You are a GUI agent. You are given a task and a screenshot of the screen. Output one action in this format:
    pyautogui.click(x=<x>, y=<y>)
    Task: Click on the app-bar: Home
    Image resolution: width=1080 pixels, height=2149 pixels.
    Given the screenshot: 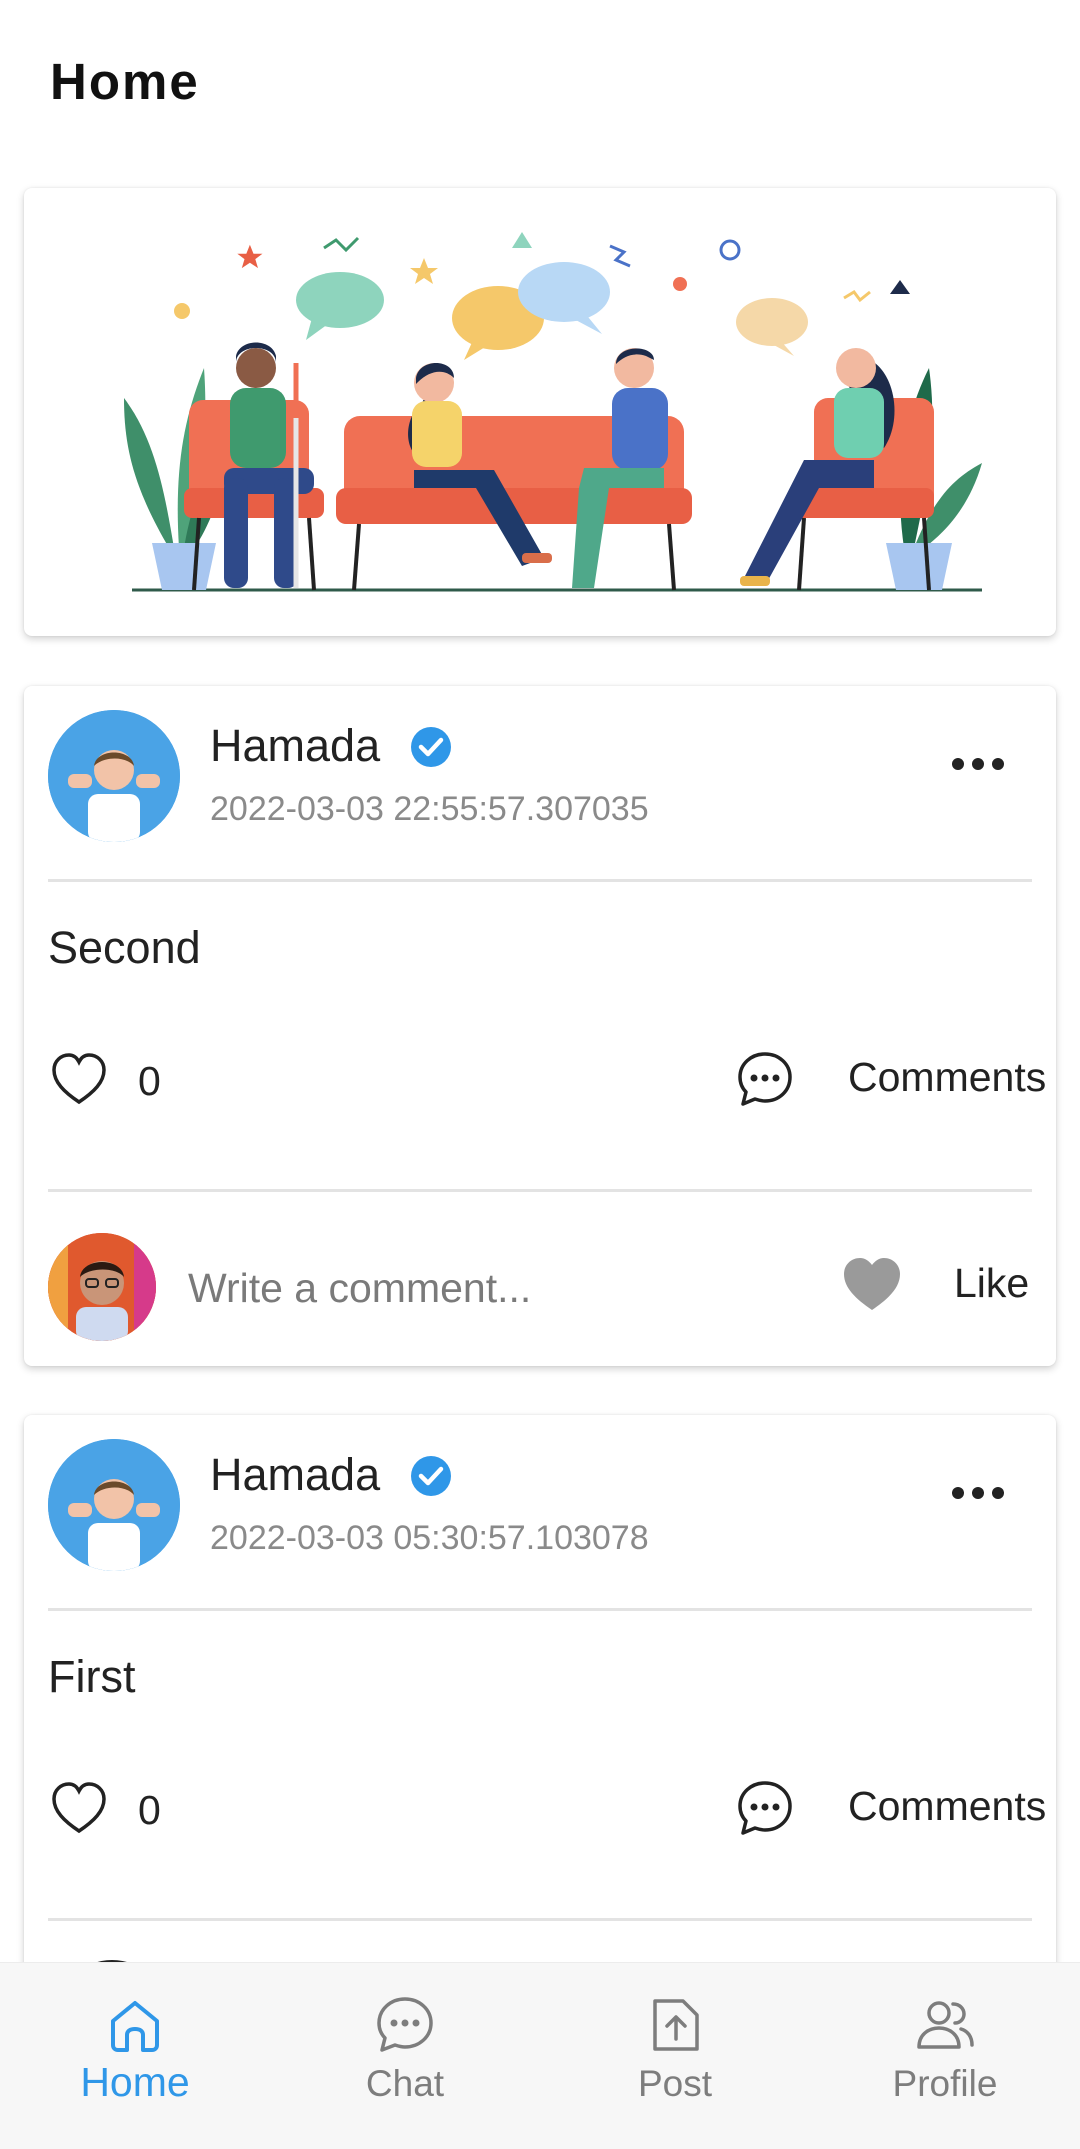 What is the action you would take?
    pyautogui.click(x=540, y=80)
    